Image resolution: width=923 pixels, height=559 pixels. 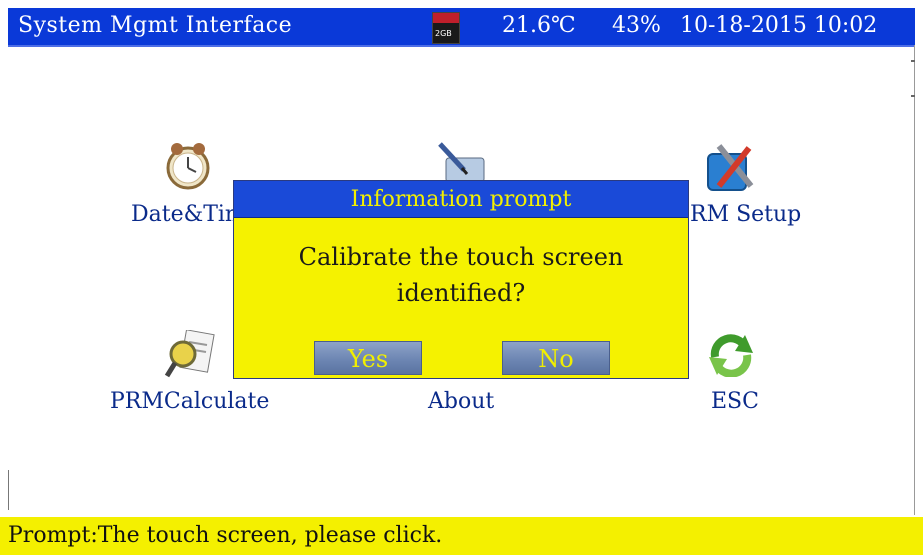 I want to click on sd-card-label: 2GB, so click(x=443, y=33).